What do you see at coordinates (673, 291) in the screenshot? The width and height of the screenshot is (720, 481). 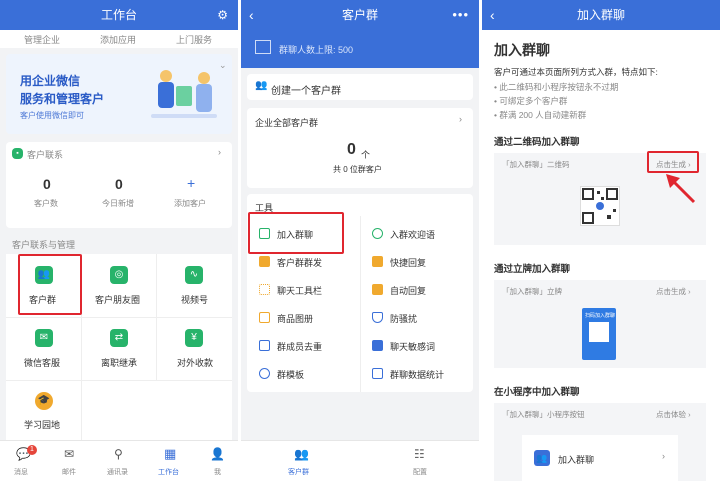 I see `generate-stand-button: 点击生成 ›` at bounding box center [673, 291].